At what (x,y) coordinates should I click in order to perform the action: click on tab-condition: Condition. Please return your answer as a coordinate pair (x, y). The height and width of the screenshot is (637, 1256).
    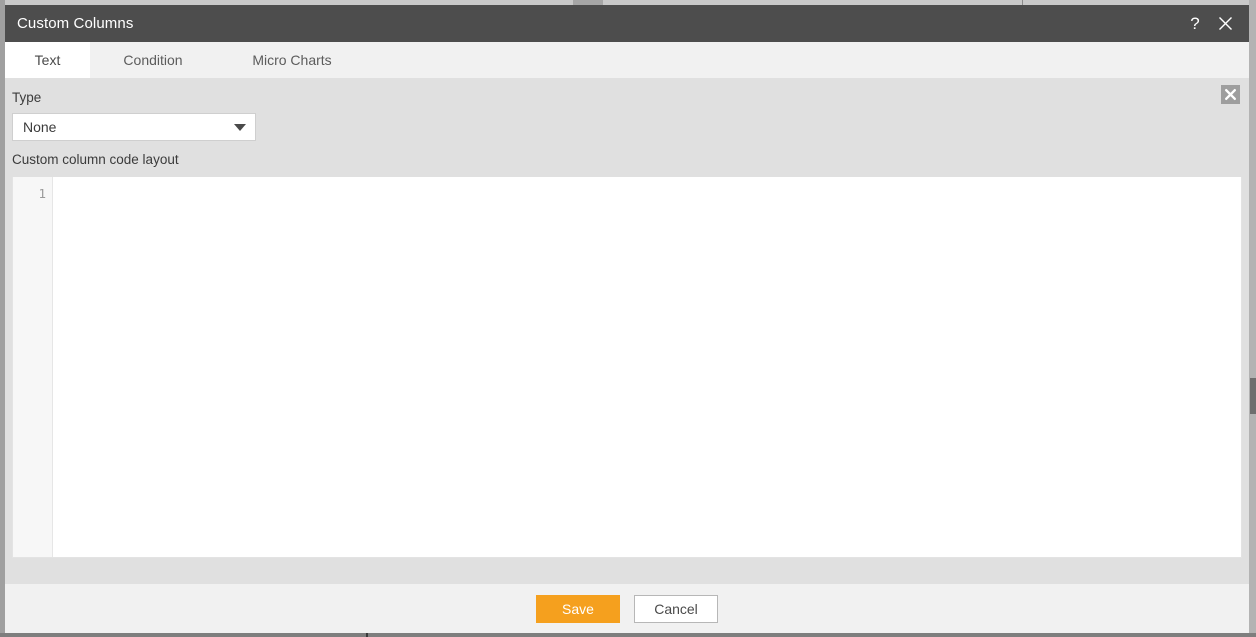
    Looking at the image, I should click on (153, 60).